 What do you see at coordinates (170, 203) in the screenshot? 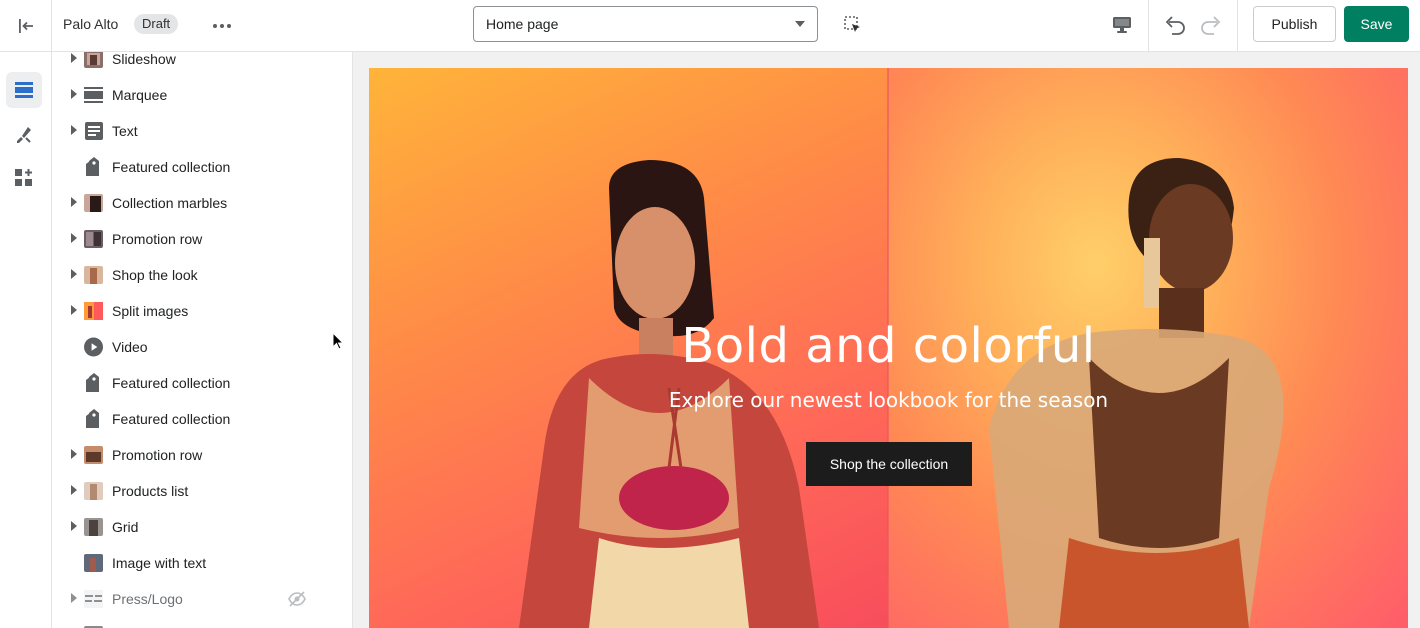
I see `section-label: Collection marbles` at bounding box center [170, 203].